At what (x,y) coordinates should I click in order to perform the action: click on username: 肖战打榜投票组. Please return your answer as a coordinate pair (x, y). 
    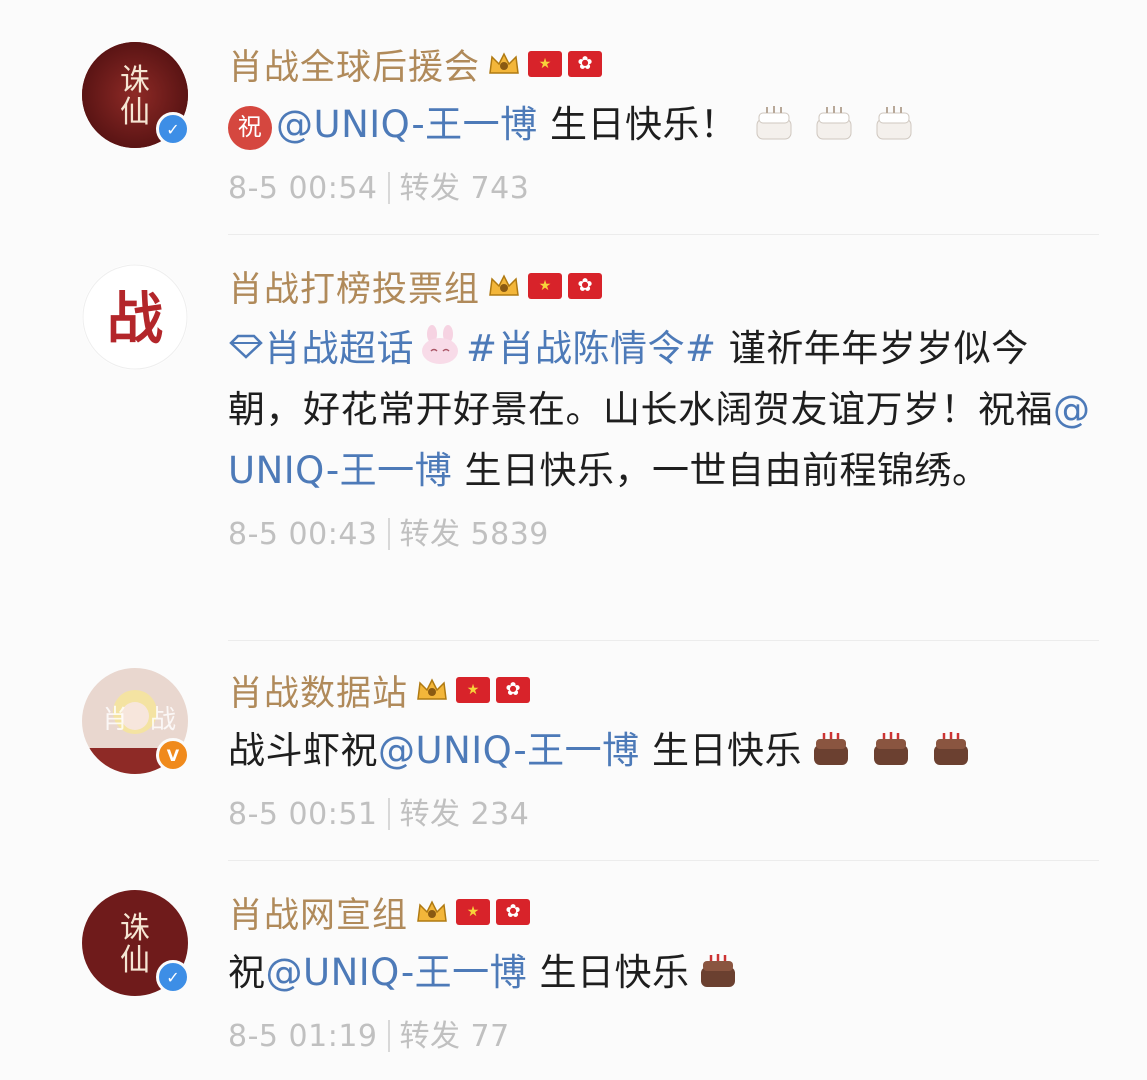
    Looking at the image, I should click on (354, 286).